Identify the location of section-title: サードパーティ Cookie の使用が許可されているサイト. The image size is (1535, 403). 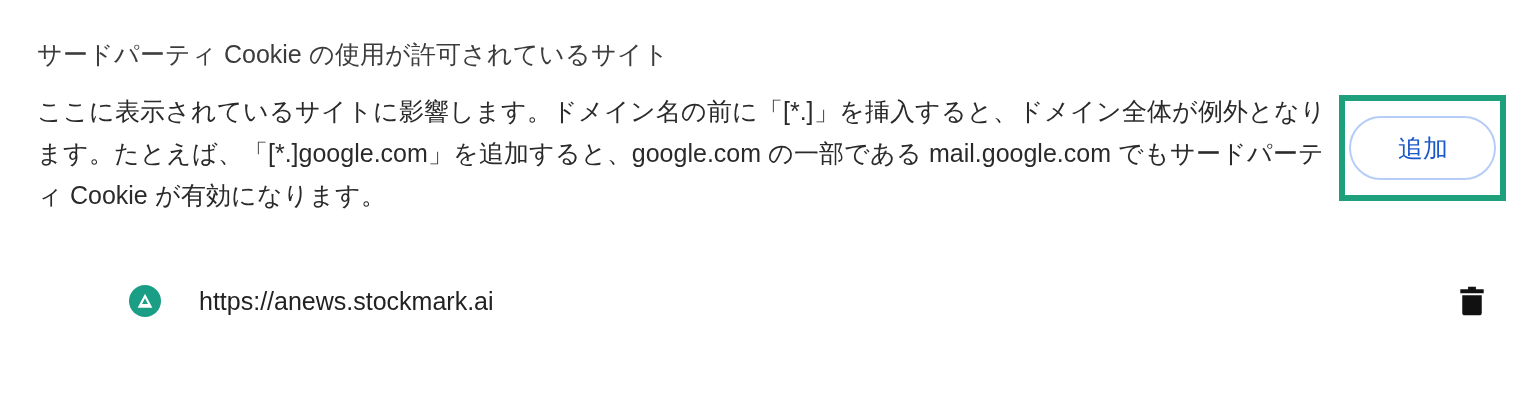
(353, 54).